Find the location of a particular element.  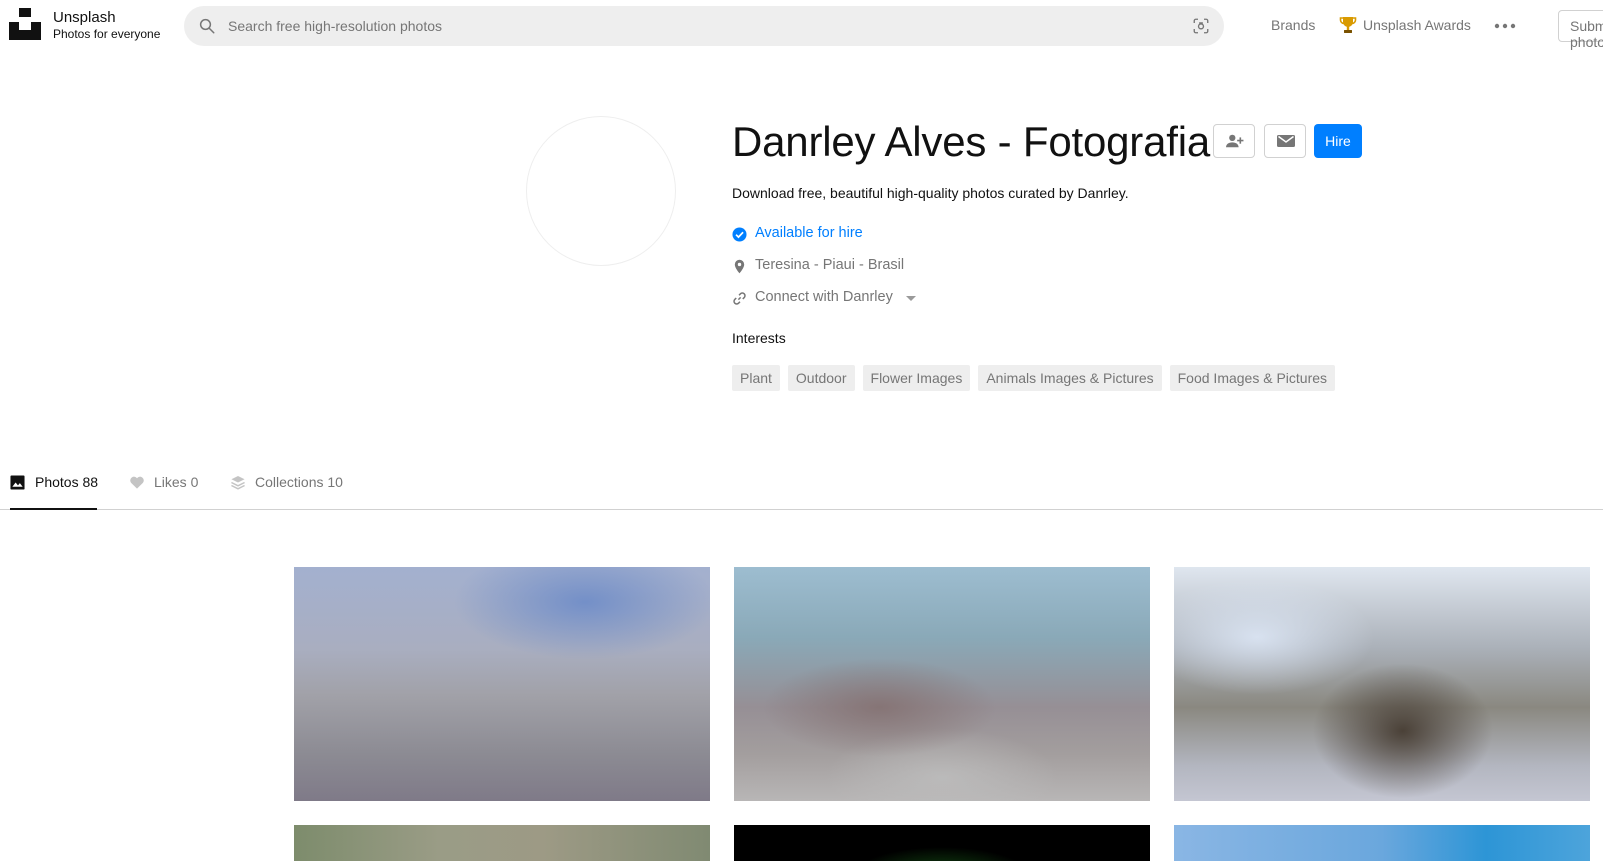

unsplash-logo-icon is located at coordinates (25, 24).